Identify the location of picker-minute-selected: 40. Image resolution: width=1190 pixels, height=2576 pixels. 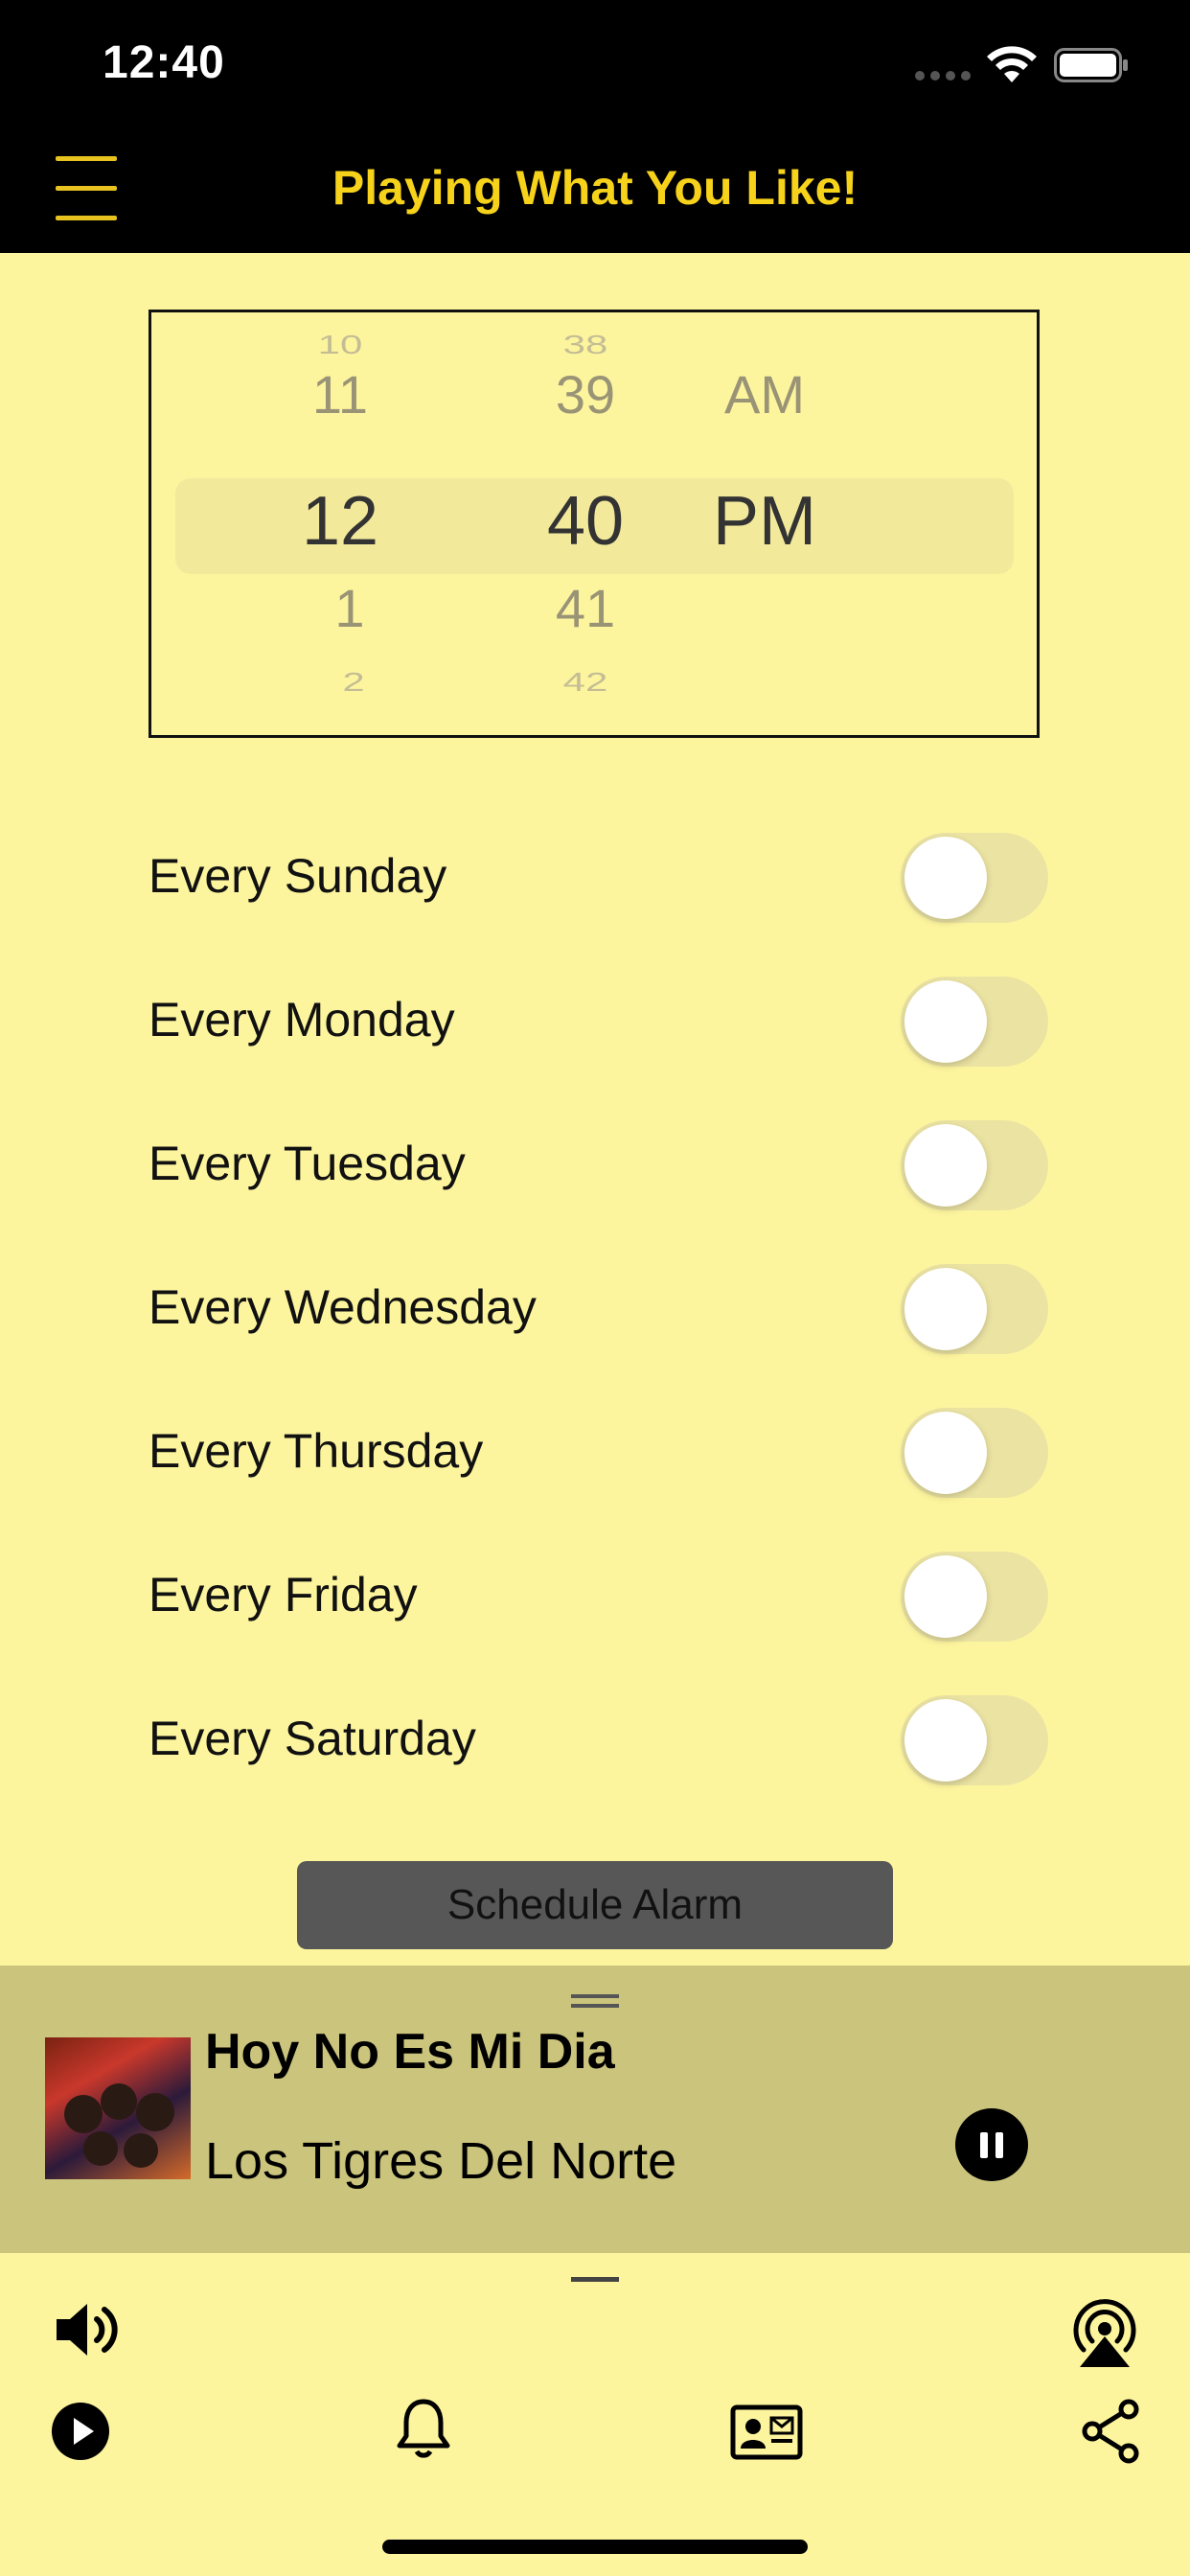
(586, 521).